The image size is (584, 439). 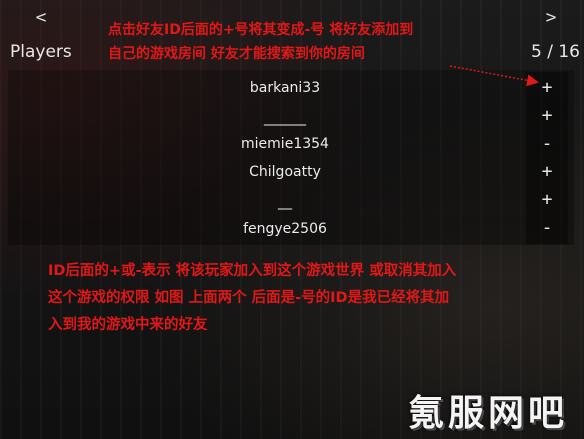 I want to click on annotation-bottom-line-1: ID后面的+或-表示 将该玩家加入到这个游戏世界 或取消其加入, so click(x=252, y=271).